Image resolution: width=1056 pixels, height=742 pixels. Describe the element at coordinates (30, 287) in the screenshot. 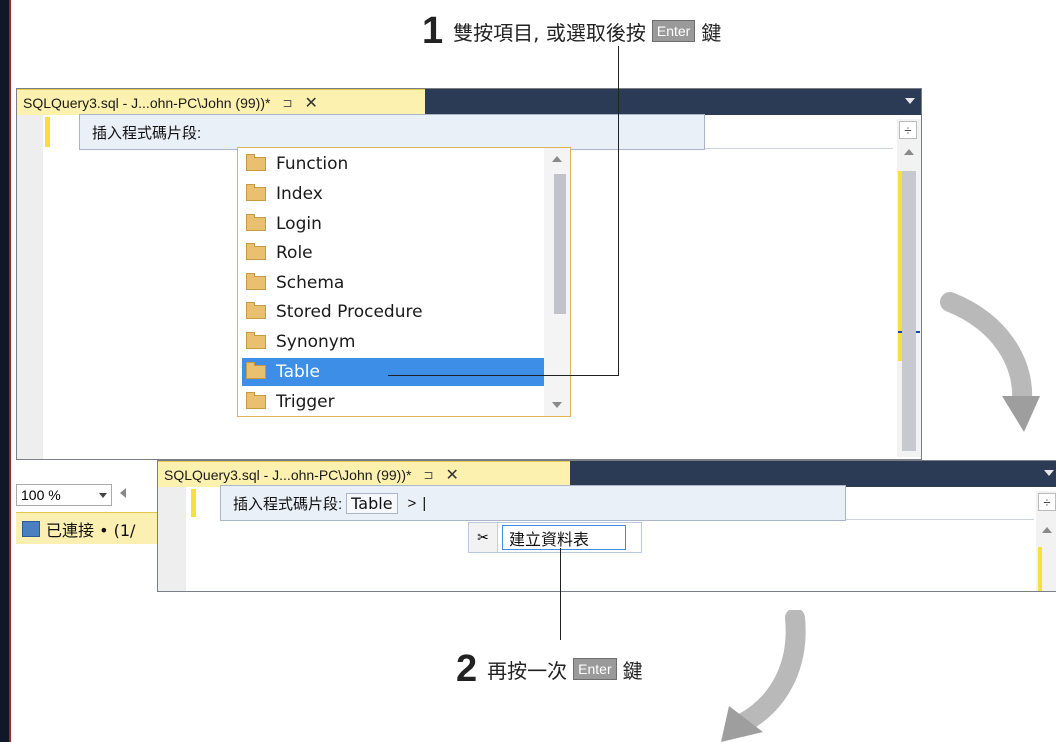

I see `editor-gutter` at that location.